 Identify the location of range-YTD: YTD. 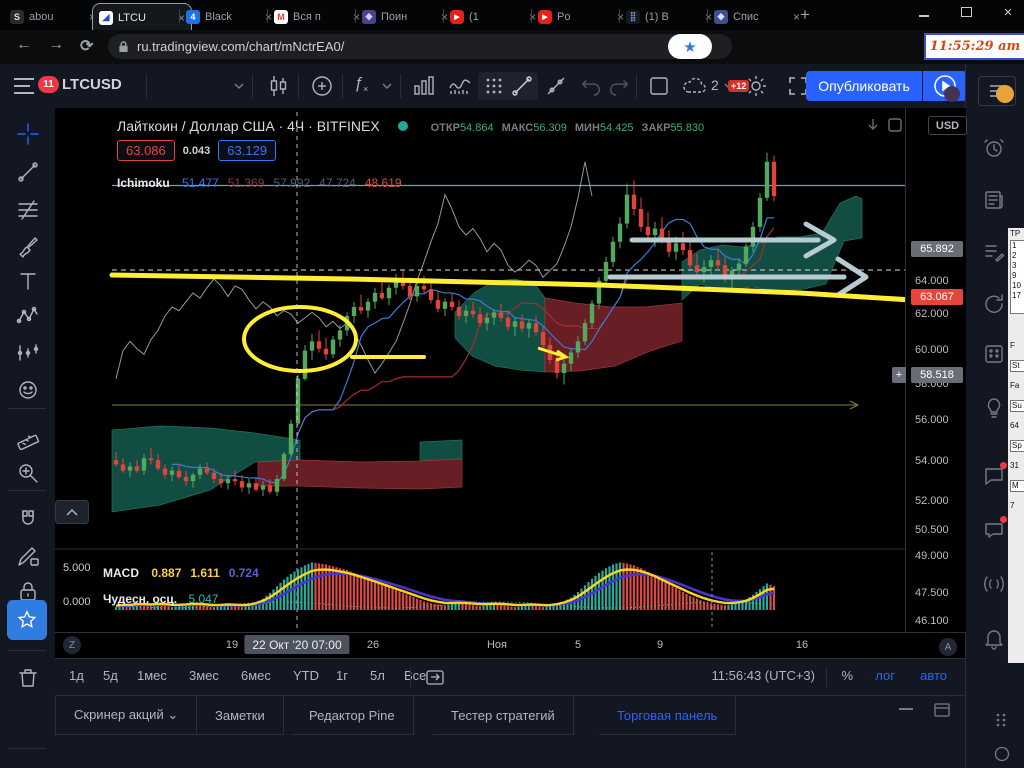
(306, 675).